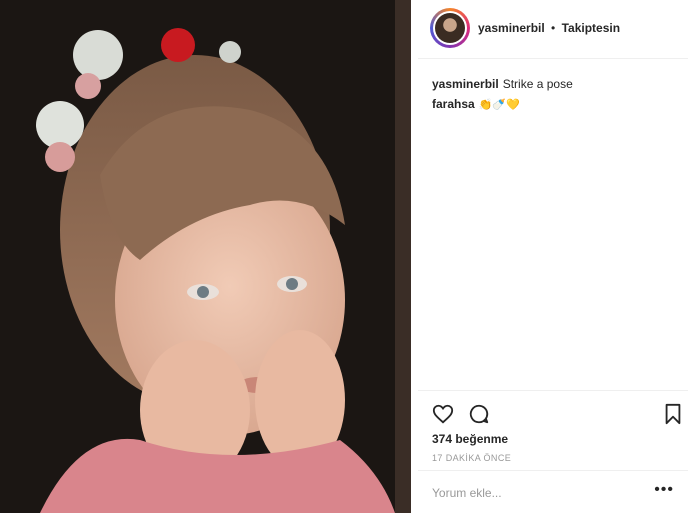 This screenshot has height=514, width=700. What do you see at coordinates (537, 84) in the screenshot?
I see `caption-text: Strike a pose` at bounding box center [537, 84].